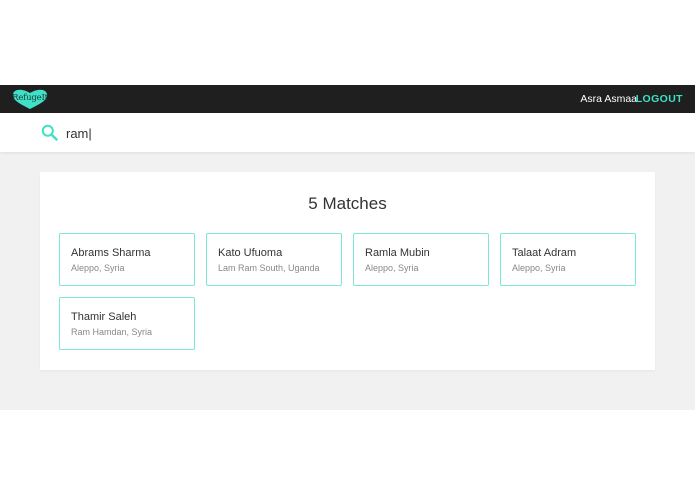 Image resolution: width=695 pixels, height=494 pixels. I want to click on result-name: Talaat Adram, so click(544, 253).